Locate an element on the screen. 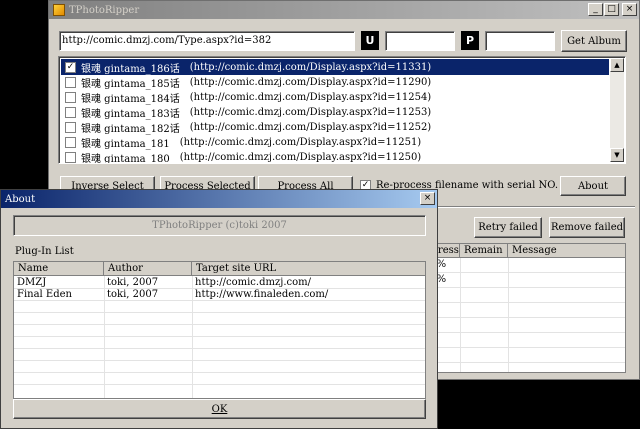 Image resolution: width=640 pixels, height=429 pixels. retry-failed-button: Retry failed is located at coordinates (508, 227).